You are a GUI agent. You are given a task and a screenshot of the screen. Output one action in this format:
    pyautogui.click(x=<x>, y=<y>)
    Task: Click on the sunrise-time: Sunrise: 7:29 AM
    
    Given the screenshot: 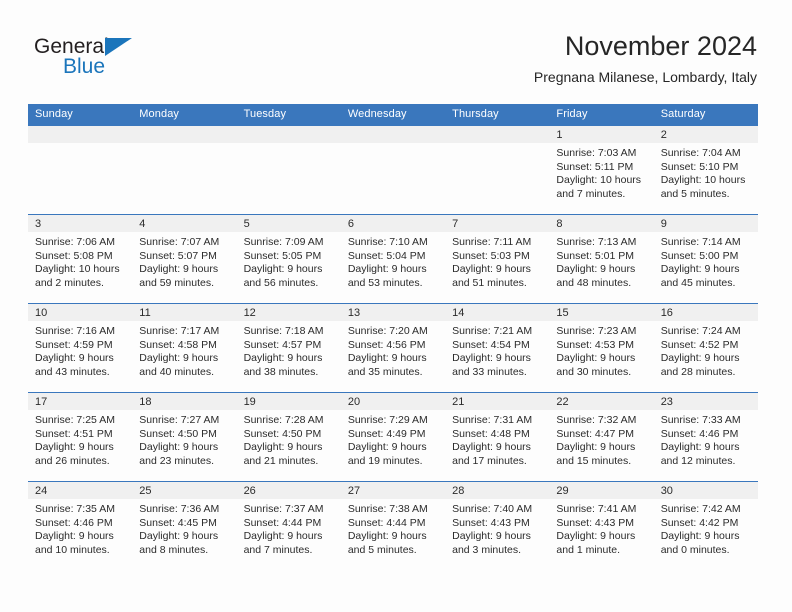 What is the action you would take?
    pyautogui.click(x=387, y=420)
    